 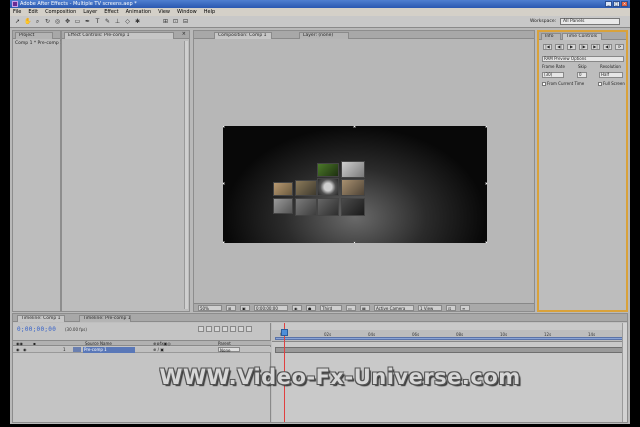 I want to click on clone-stamp-tool-icon: ⊥, so click(x=117, y=21).